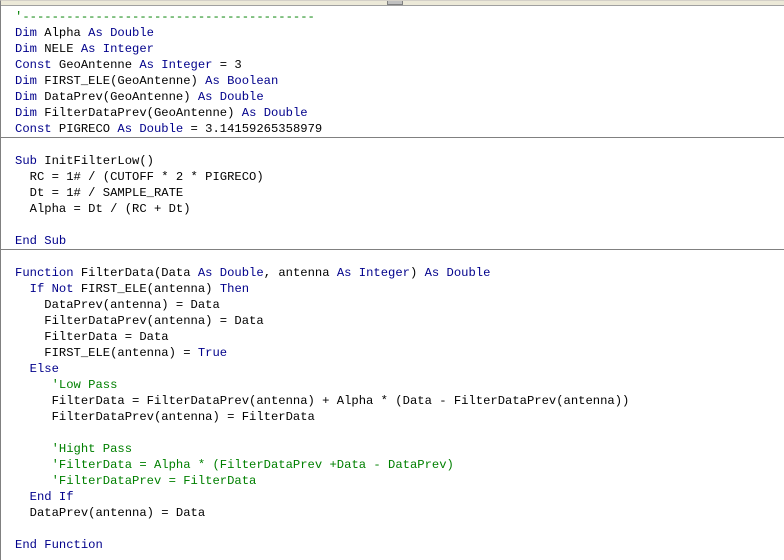 Image resolution: width=784 pixels, height=560 pixels. I want to click on keyword-token: Function, so click(44, 273).